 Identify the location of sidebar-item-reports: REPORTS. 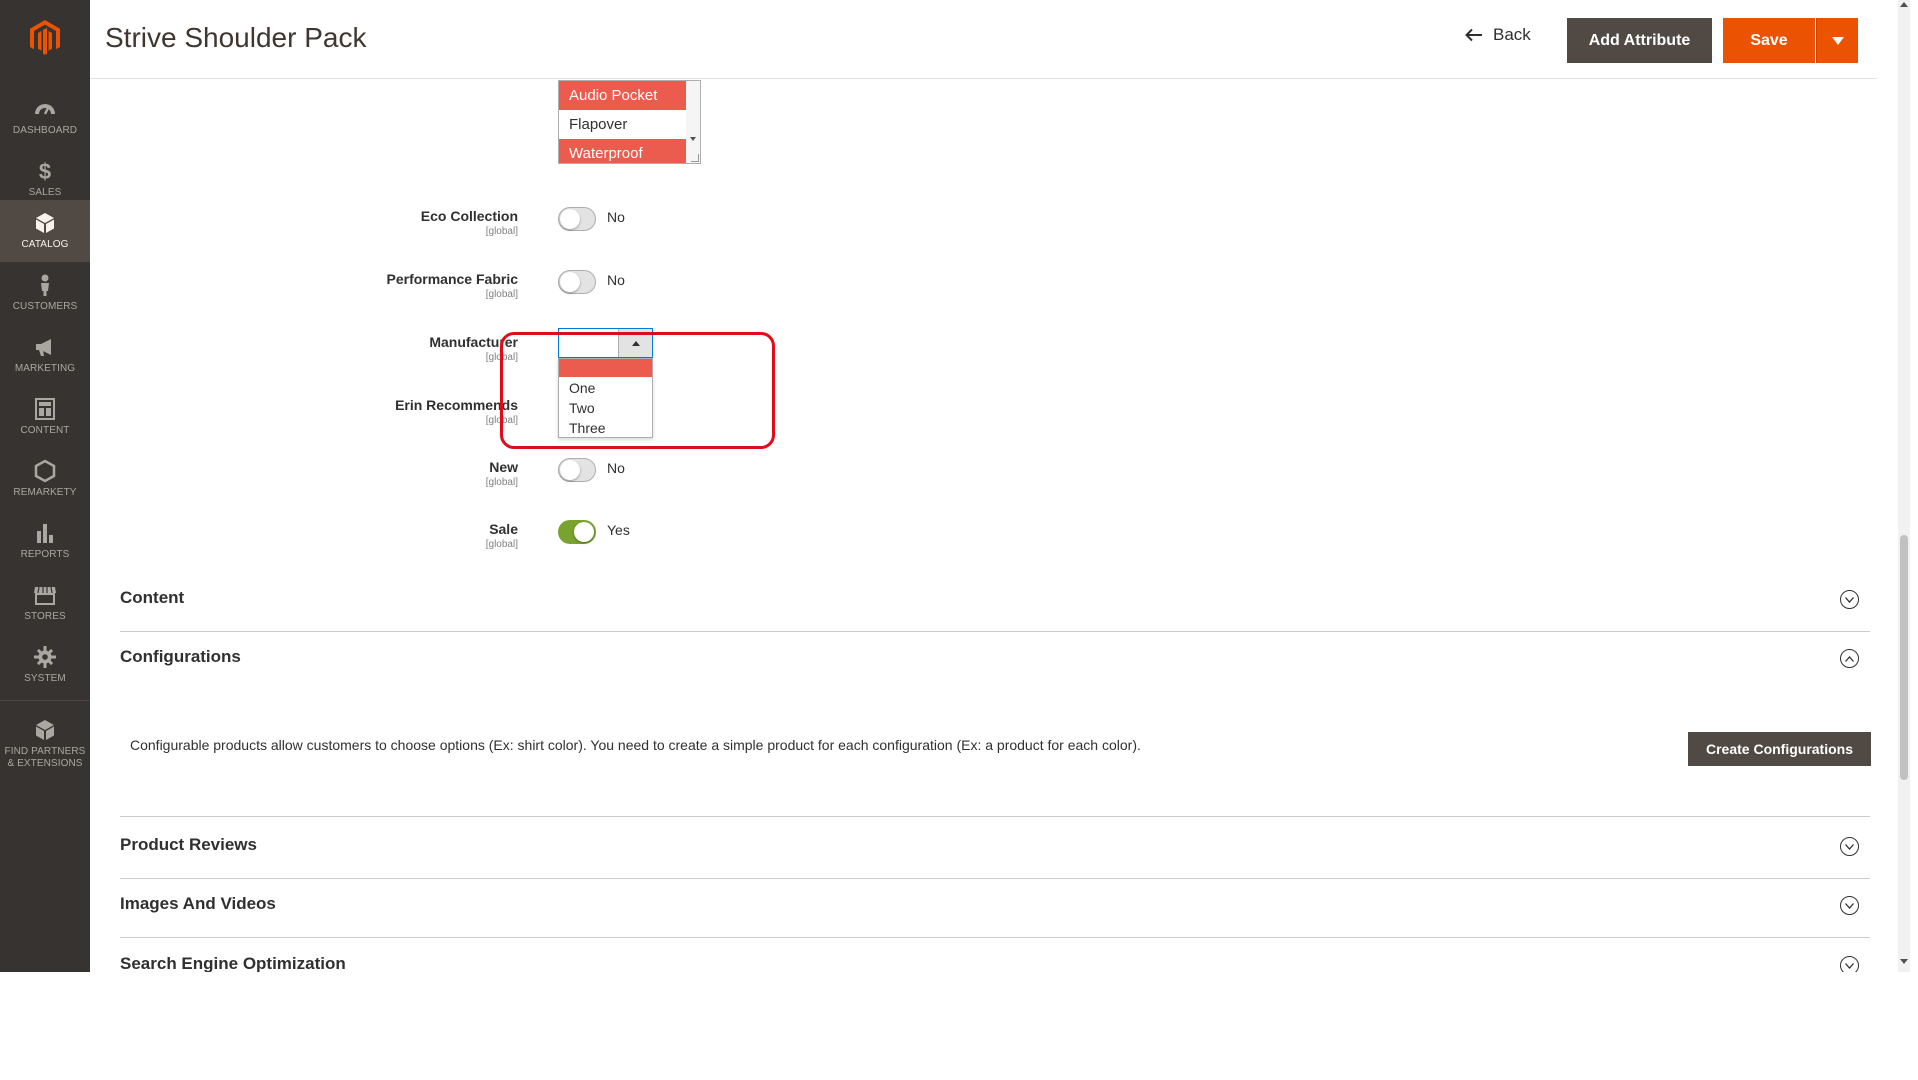
(45, 541).